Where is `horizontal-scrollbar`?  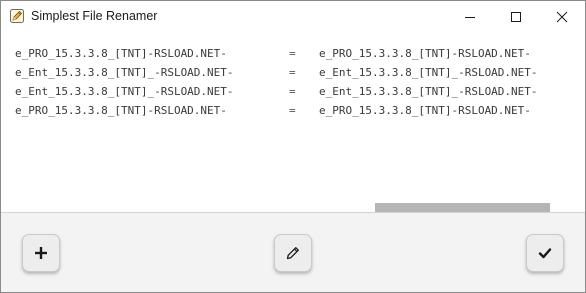 horizontal-scrollbar is located at coordinates (293, 207).